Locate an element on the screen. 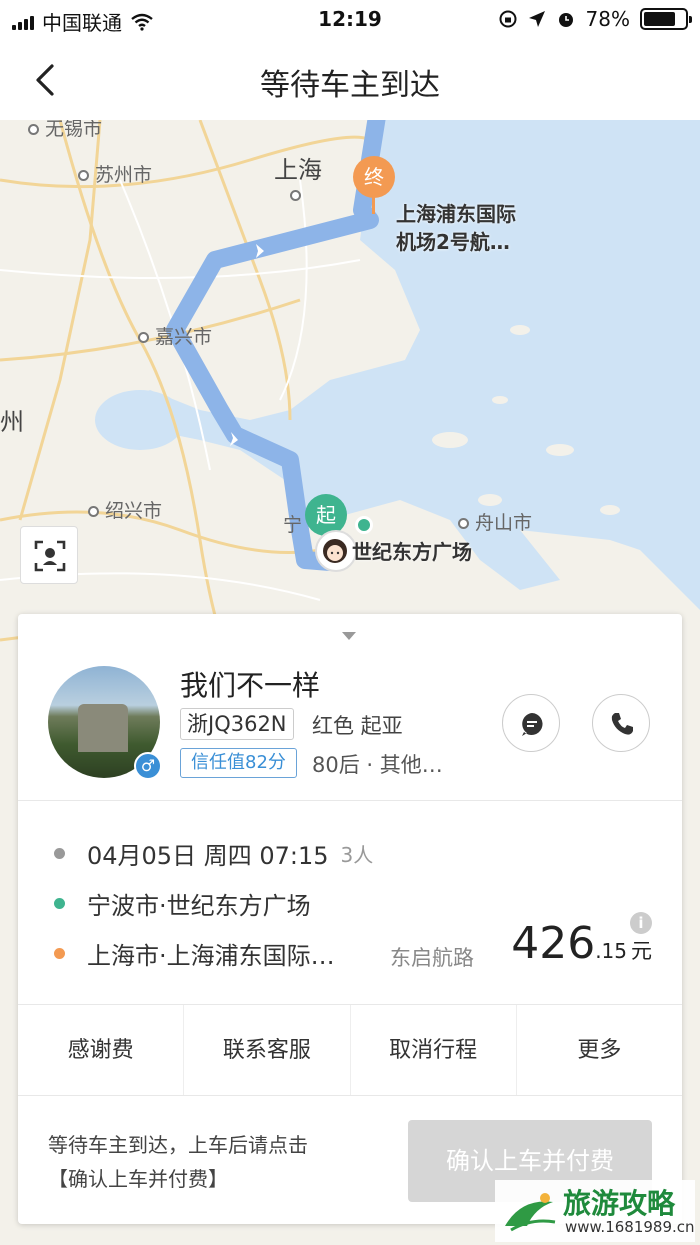 This screenshot has height=1245, width=700. price-integer: 426 is located at coordinates (553, 943).